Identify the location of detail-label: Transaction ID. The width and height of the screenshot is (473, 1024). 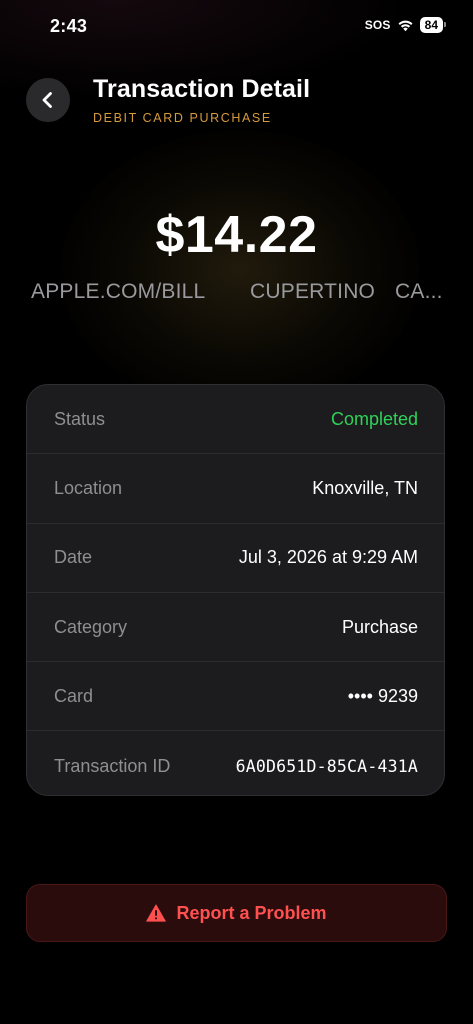
(112, 765).